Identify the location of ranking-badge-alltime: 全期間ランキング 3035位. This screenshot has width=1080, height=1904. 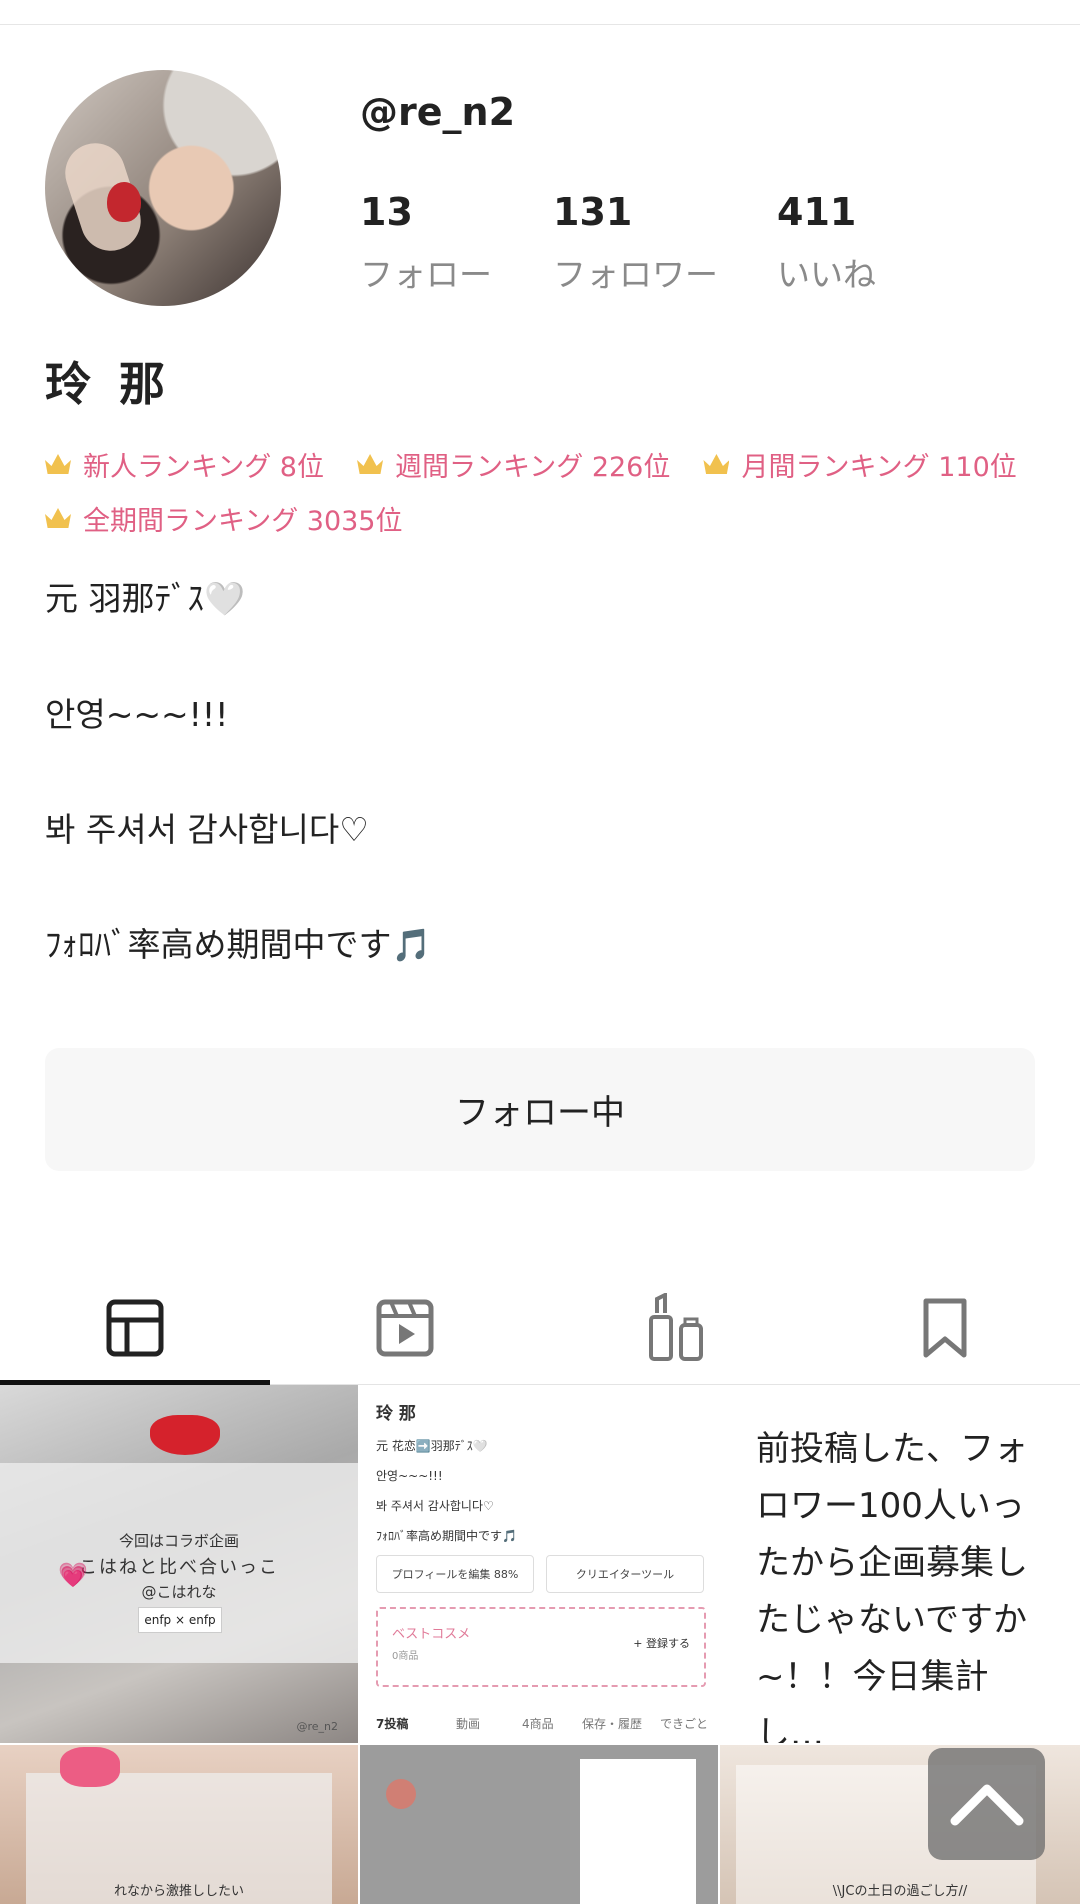
(224, 518).